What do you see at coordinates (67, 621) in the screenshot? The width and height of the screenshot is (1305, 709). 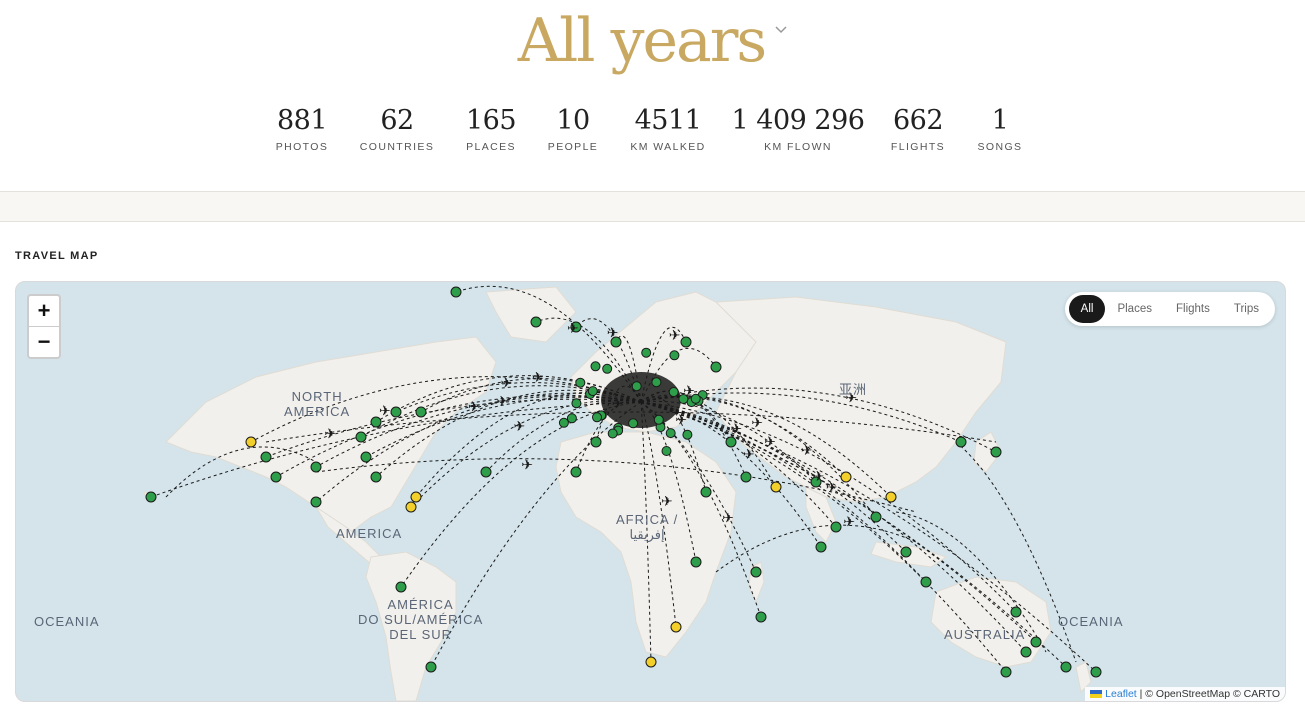 I see `map-label-oceania-west: OCEANIA` at bounding box center [67, 621].